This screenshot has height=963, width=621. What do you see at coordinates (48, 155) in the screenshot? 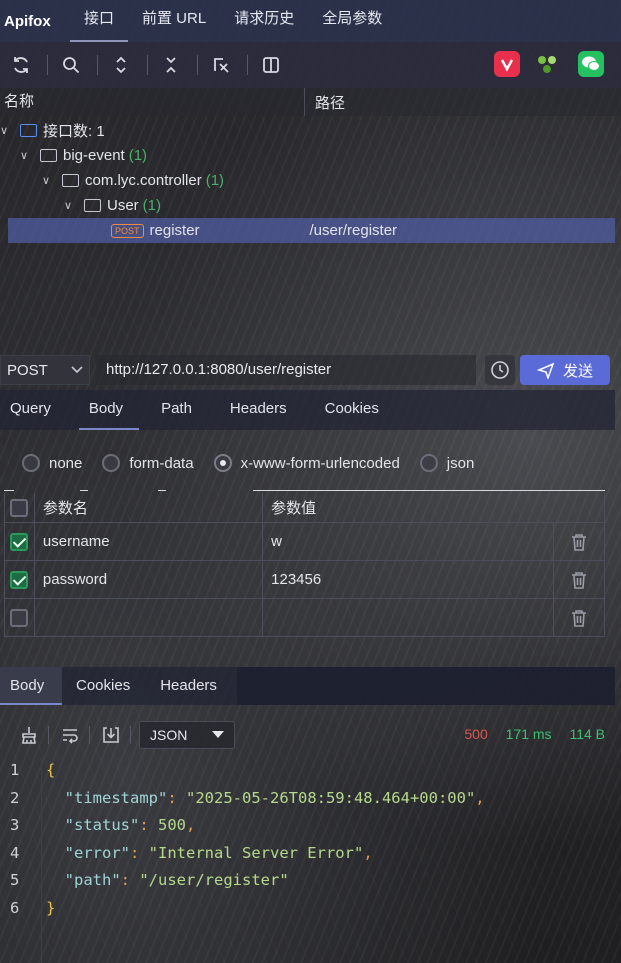
I see `project-folder-icon` at bounding box center [48, 155].